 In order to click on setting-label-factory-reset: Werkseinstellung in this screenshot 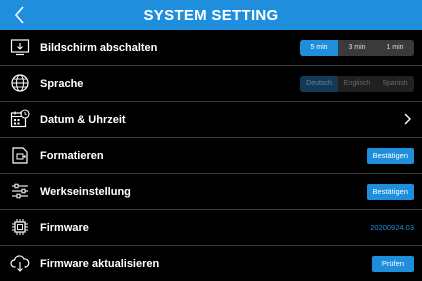, I will do `click(85, 191)`.